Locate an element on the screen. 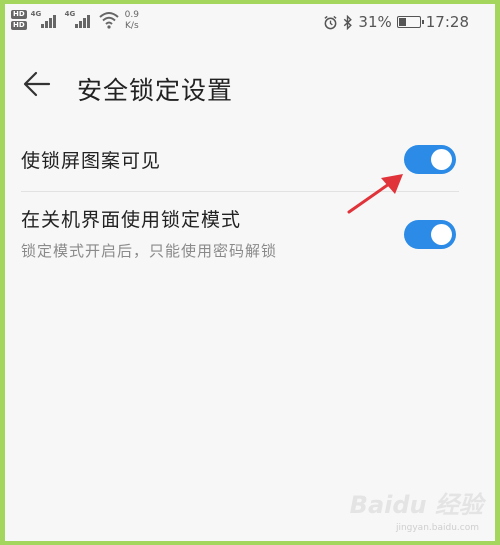 This screenshot has height=545, width=500. watermark: Baidu 经验 jingyan.baidu.com is located at coordinates (413, 508).